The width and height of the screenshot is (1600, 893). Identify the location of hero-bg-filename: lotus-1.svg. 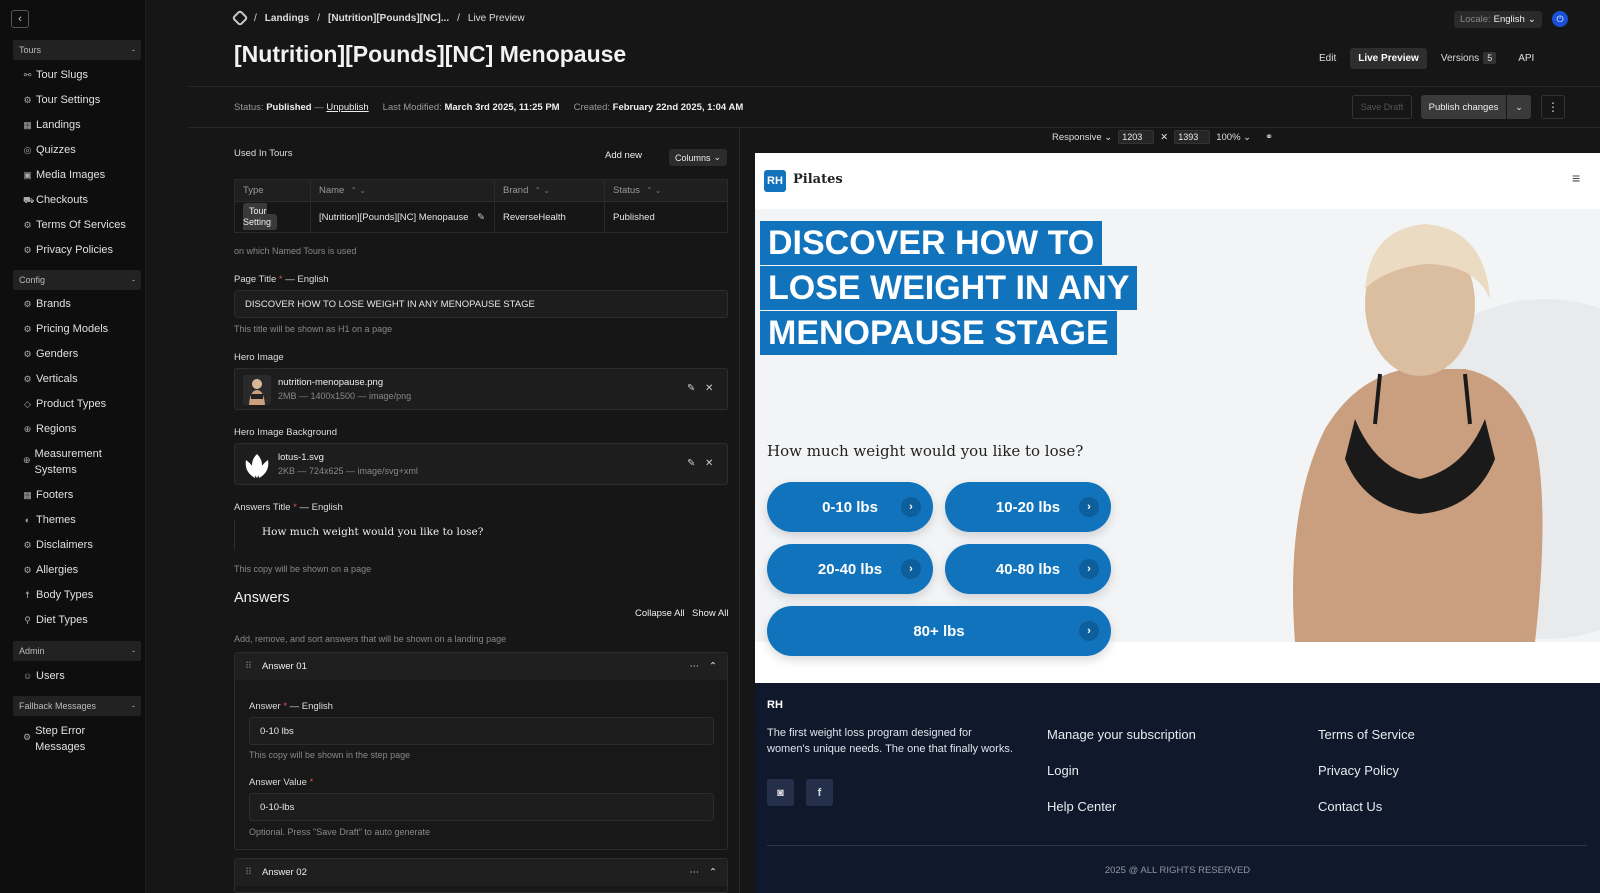
(301, 457).